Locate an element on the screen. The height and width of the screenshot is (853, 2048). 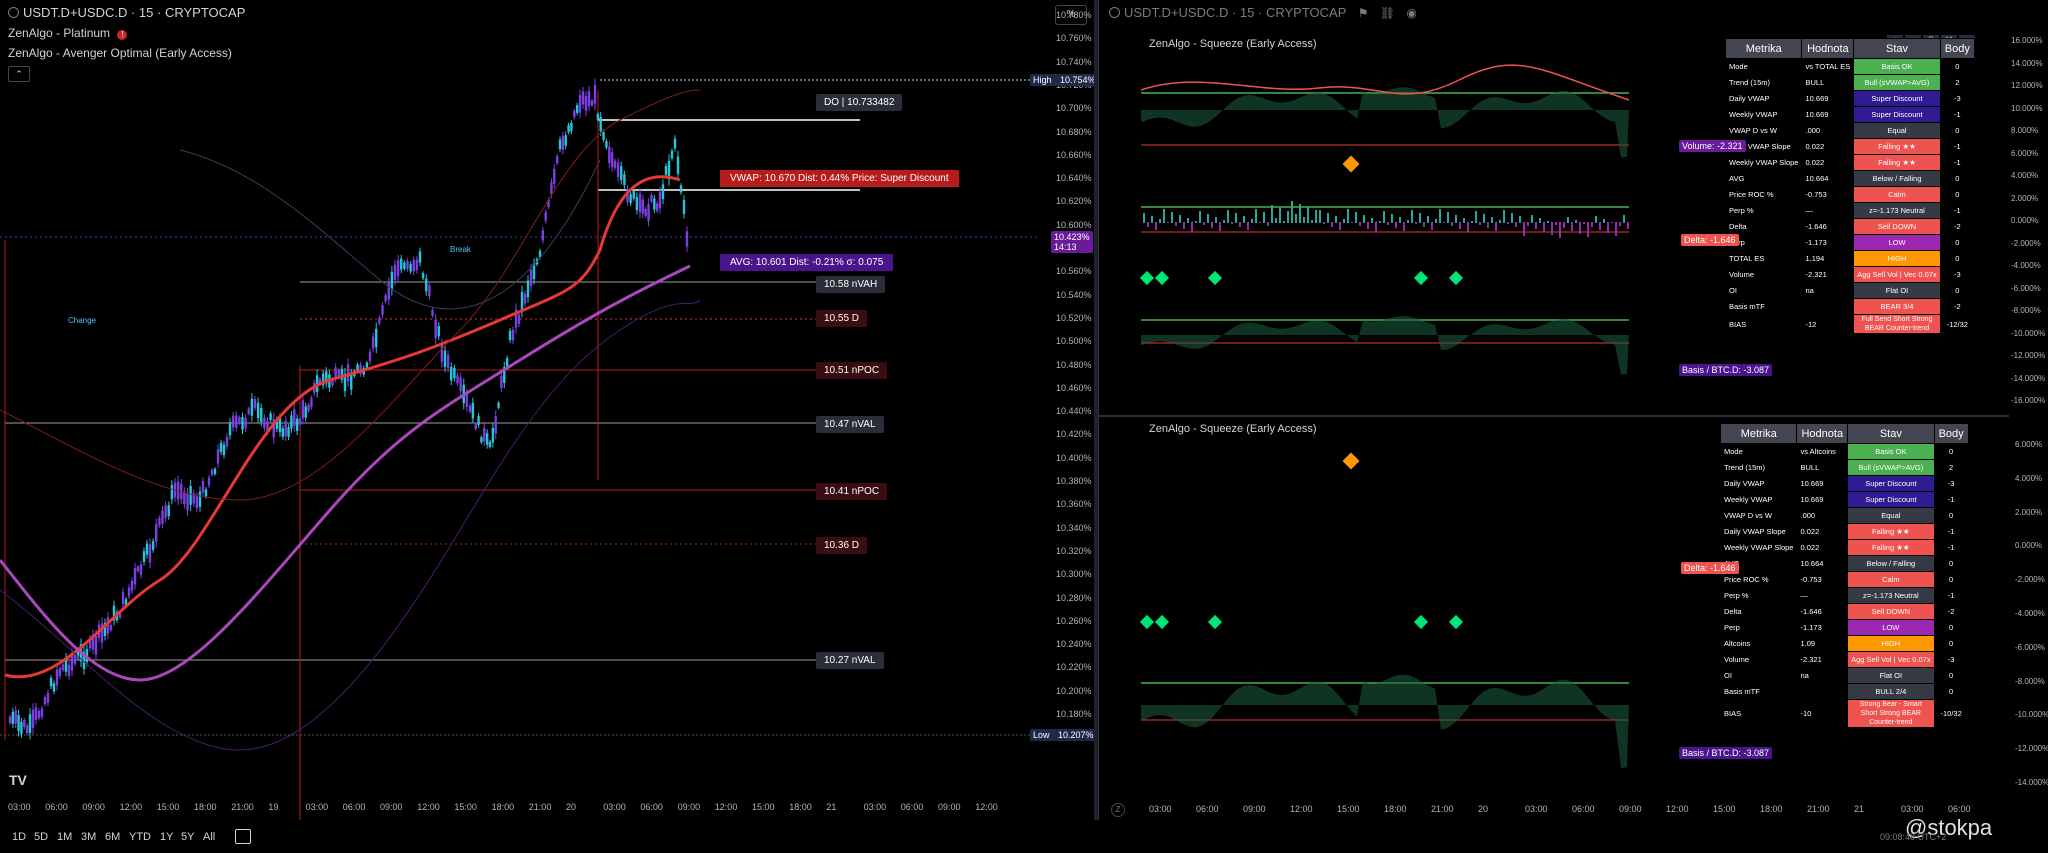
time-axis-tick: 09:00 is located at coordinates (1630, 809).